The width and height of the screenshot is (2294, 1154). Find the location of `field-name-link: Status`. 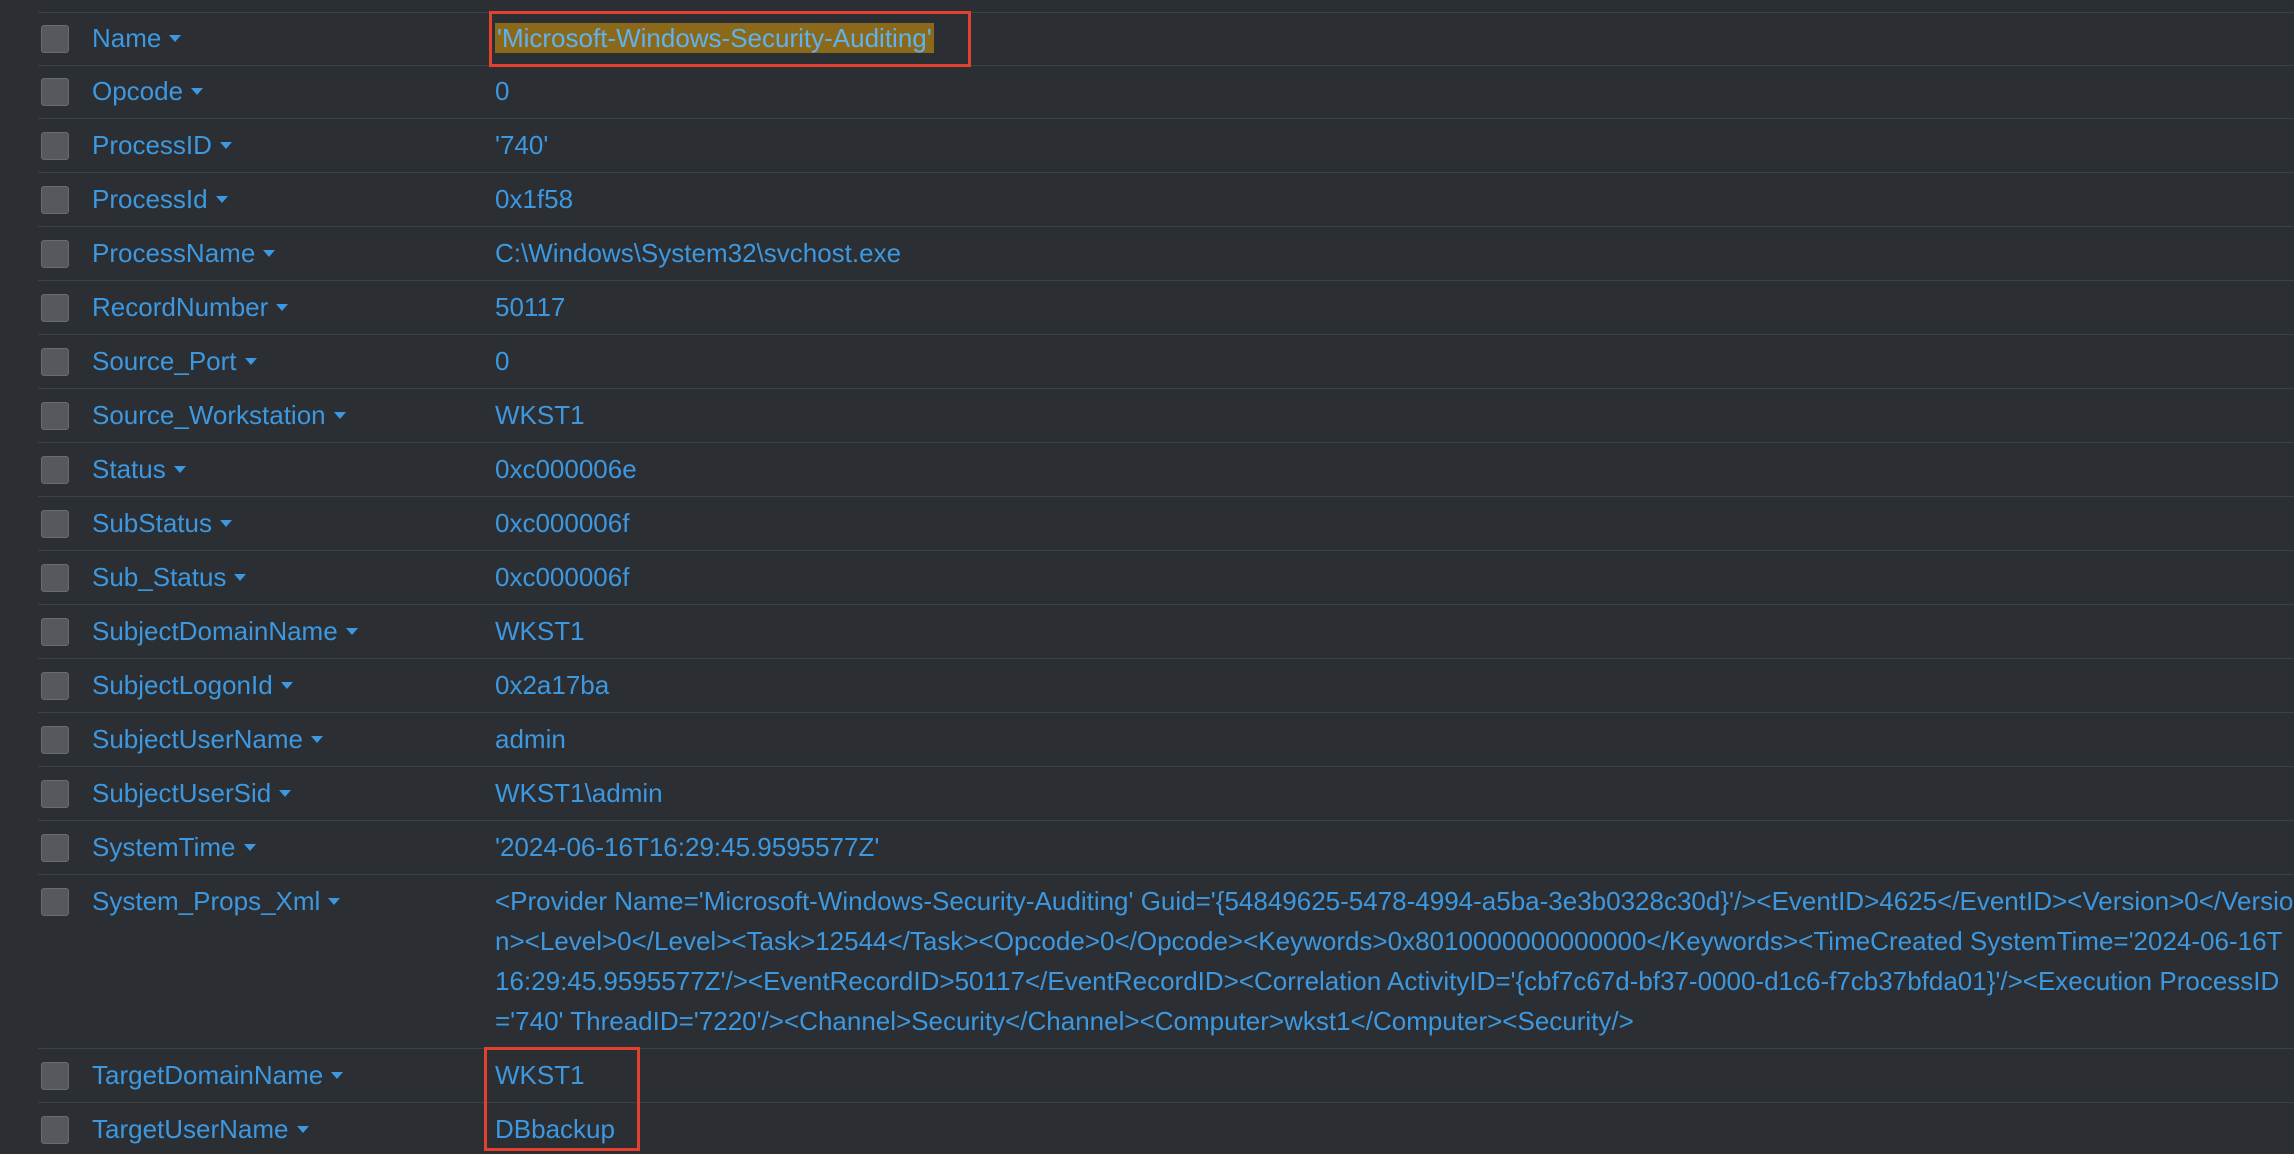

field-name-link: Status is located at coordinates (139, 469).